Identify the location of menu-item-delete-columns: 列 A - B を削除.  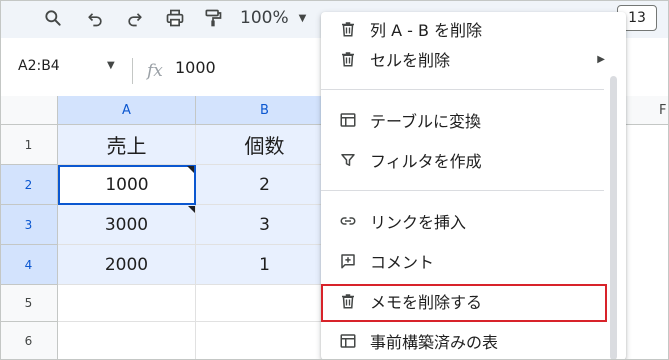
(467, 29).